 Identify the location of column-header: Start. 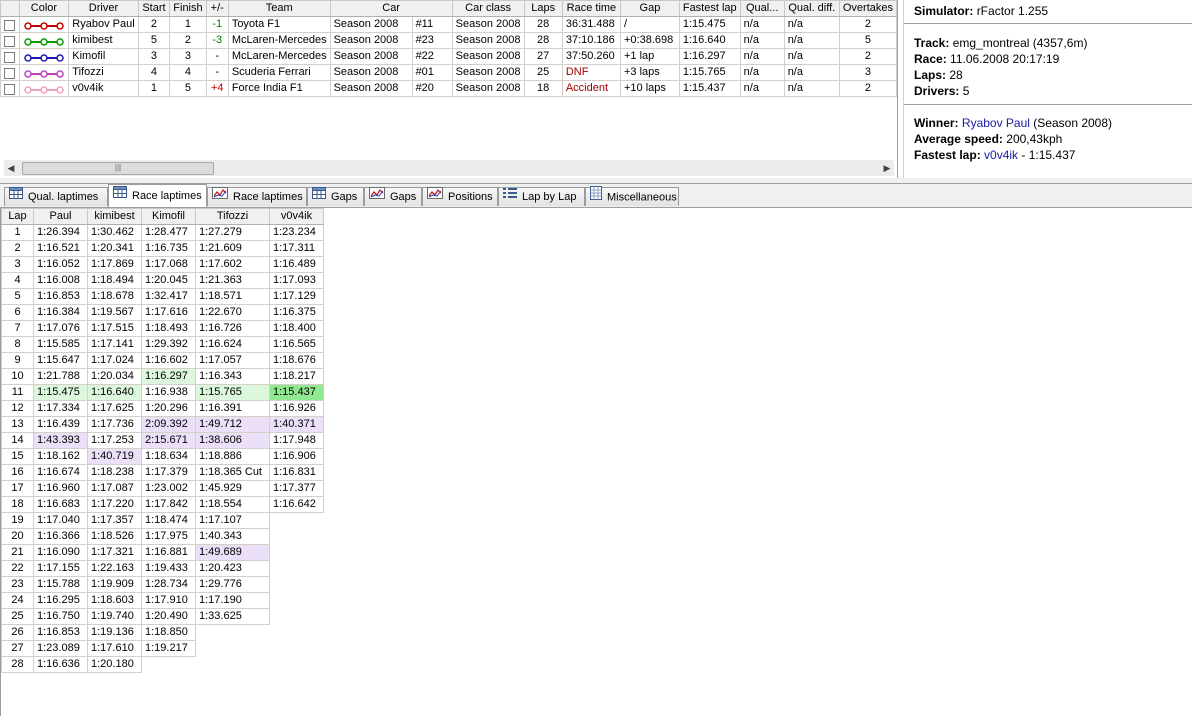
(154, 8).